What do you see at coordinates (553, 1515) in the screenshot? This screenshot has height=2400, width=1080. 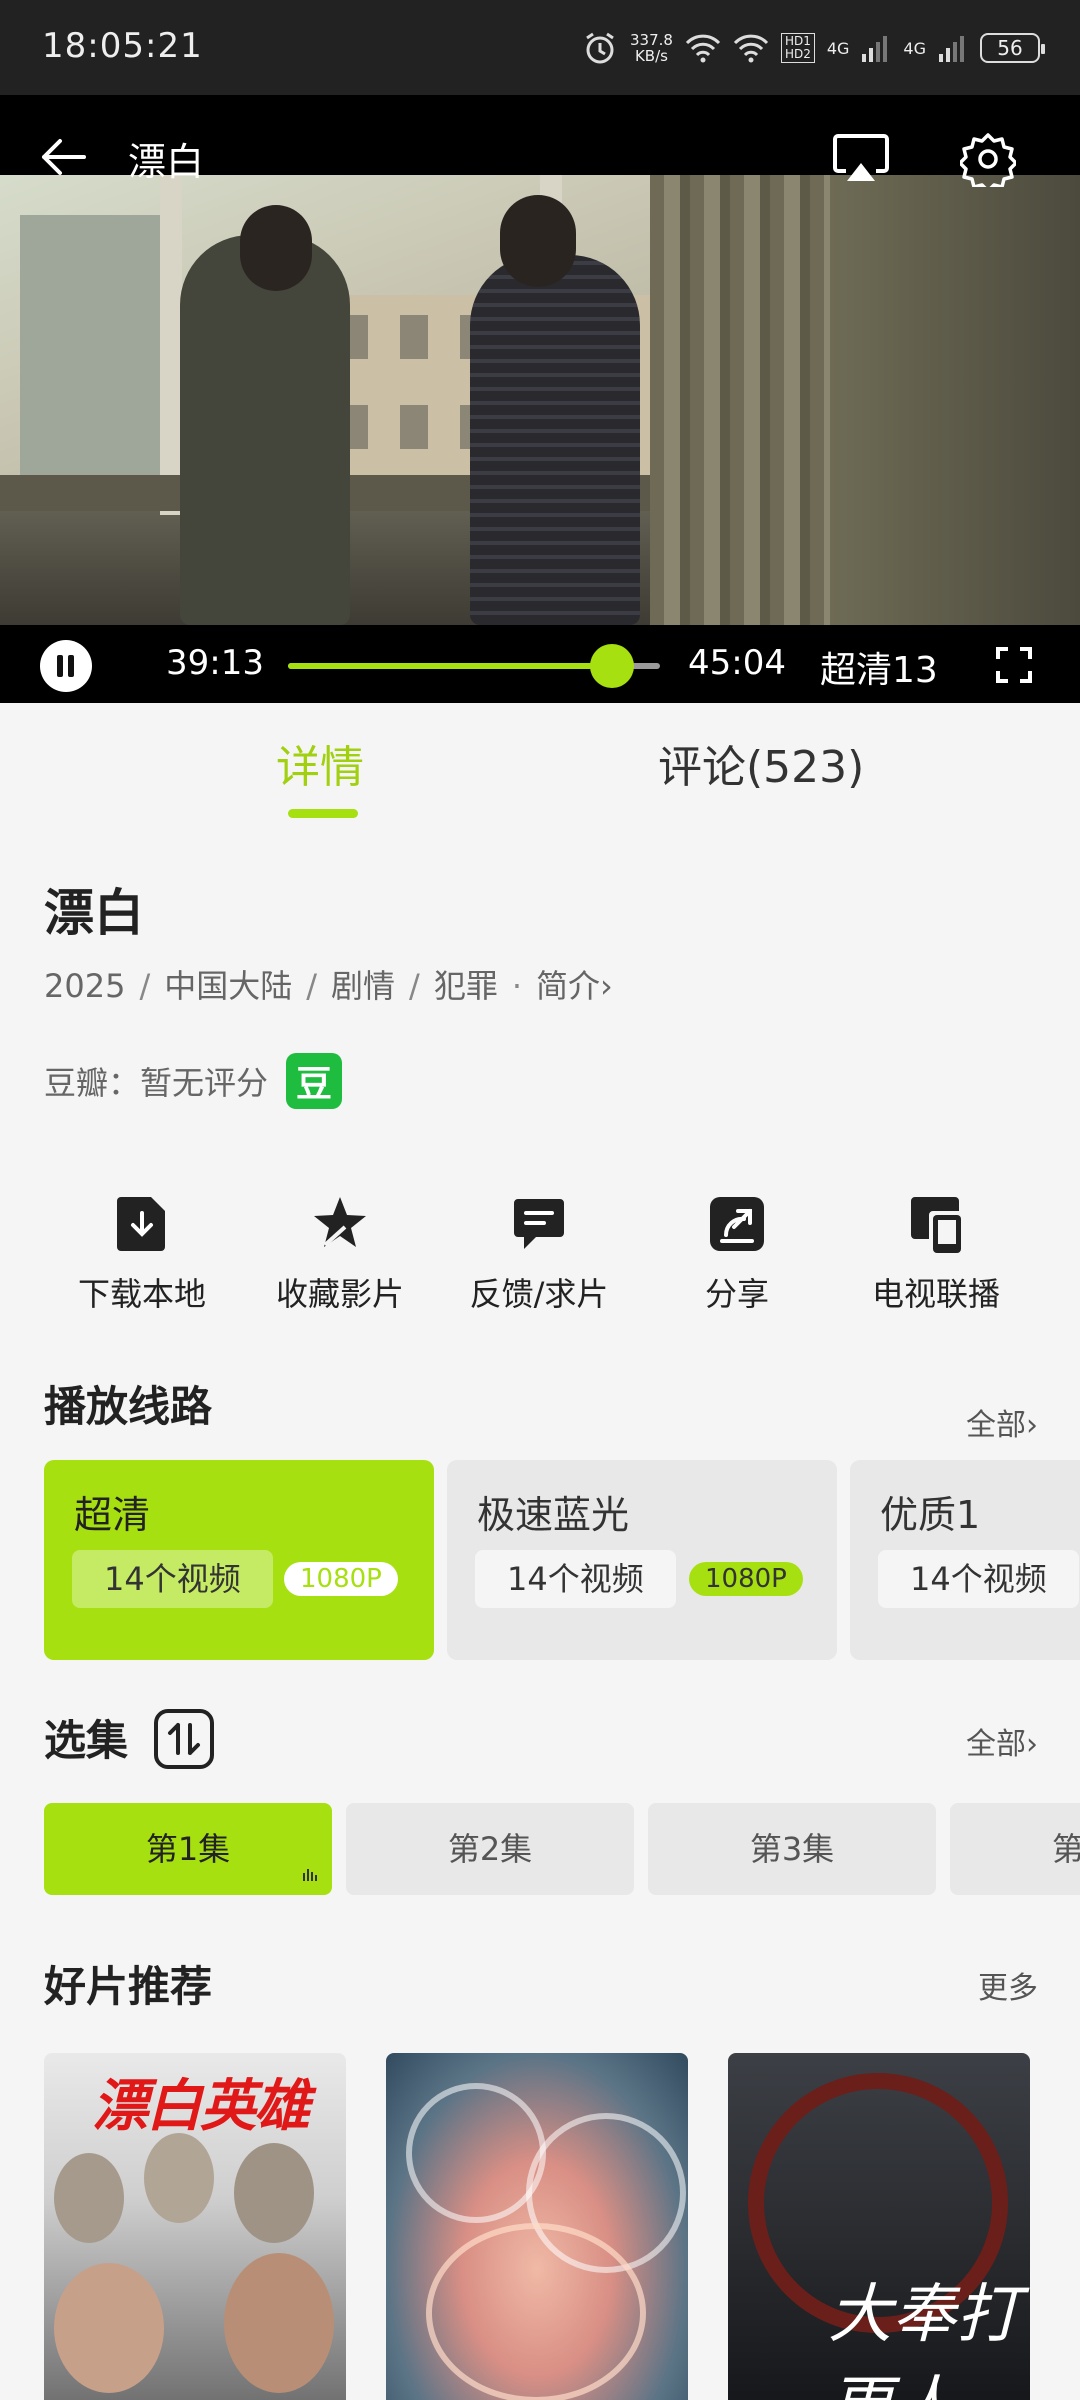 I see `route-name: 极速蓝光` at bounding box center [553, 1515].